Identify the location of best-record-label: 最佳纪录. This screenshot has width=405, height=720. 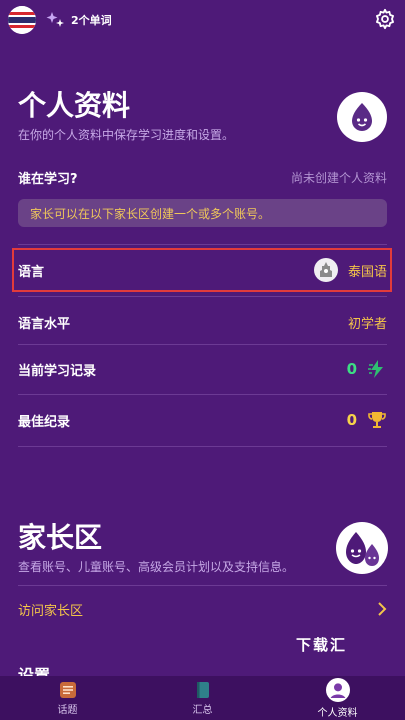
(44, 422).